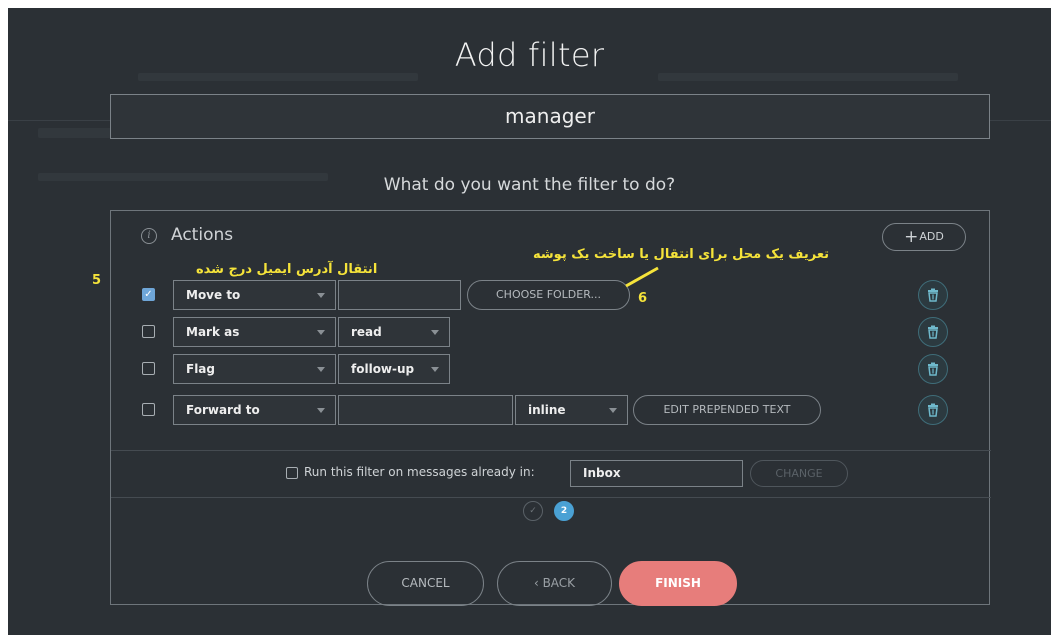  I want to click on flag-value-label: follow-up, so click(383, 369).